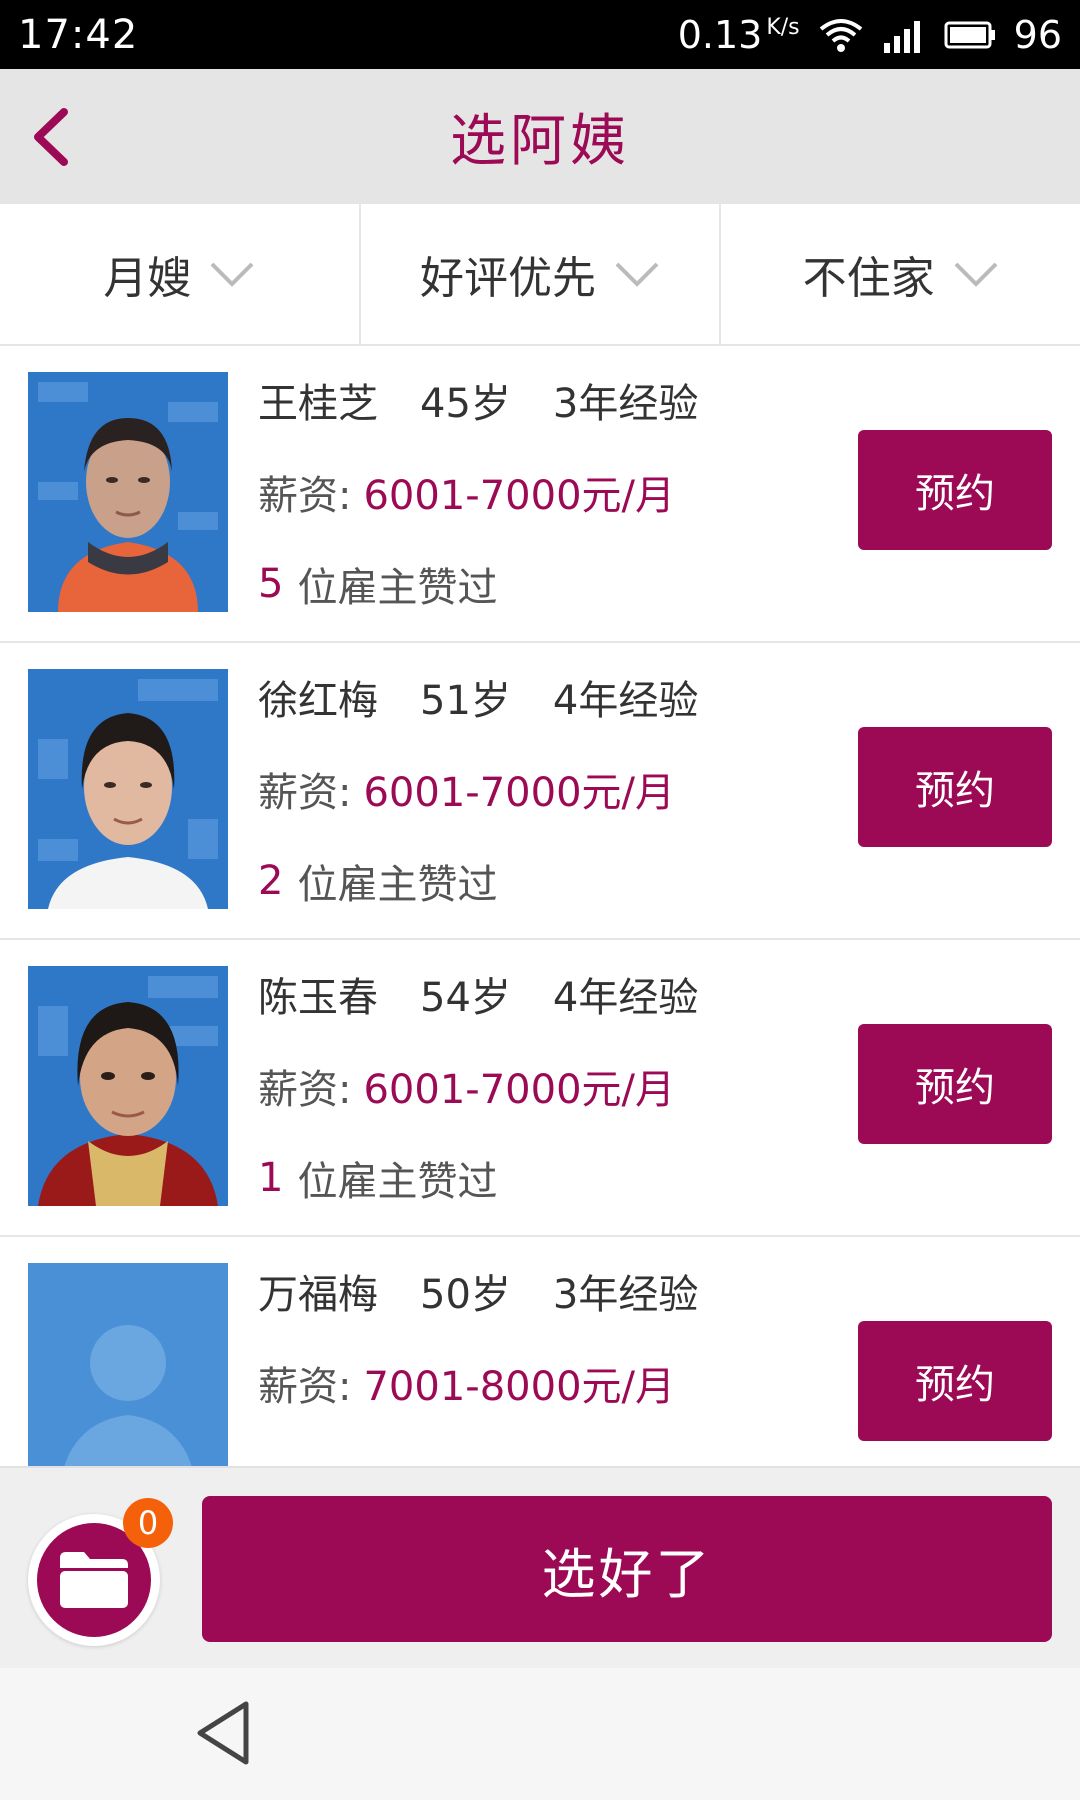  Describe the element at coordinates (540, 1734) in the screenshot. I see `system-nav-bar` at that location.